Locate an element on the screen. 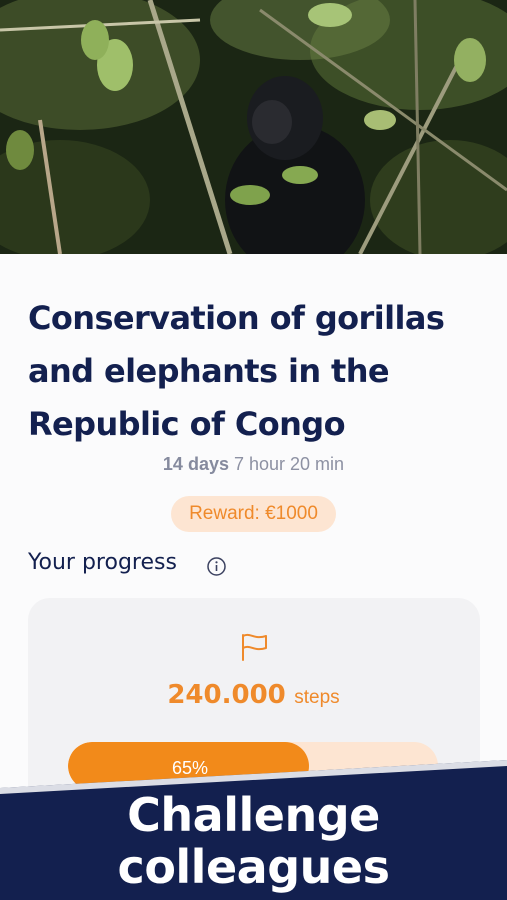 The image size is (507, 900). banner-headline-line1: Challenge is located at coordinates (253, 815).